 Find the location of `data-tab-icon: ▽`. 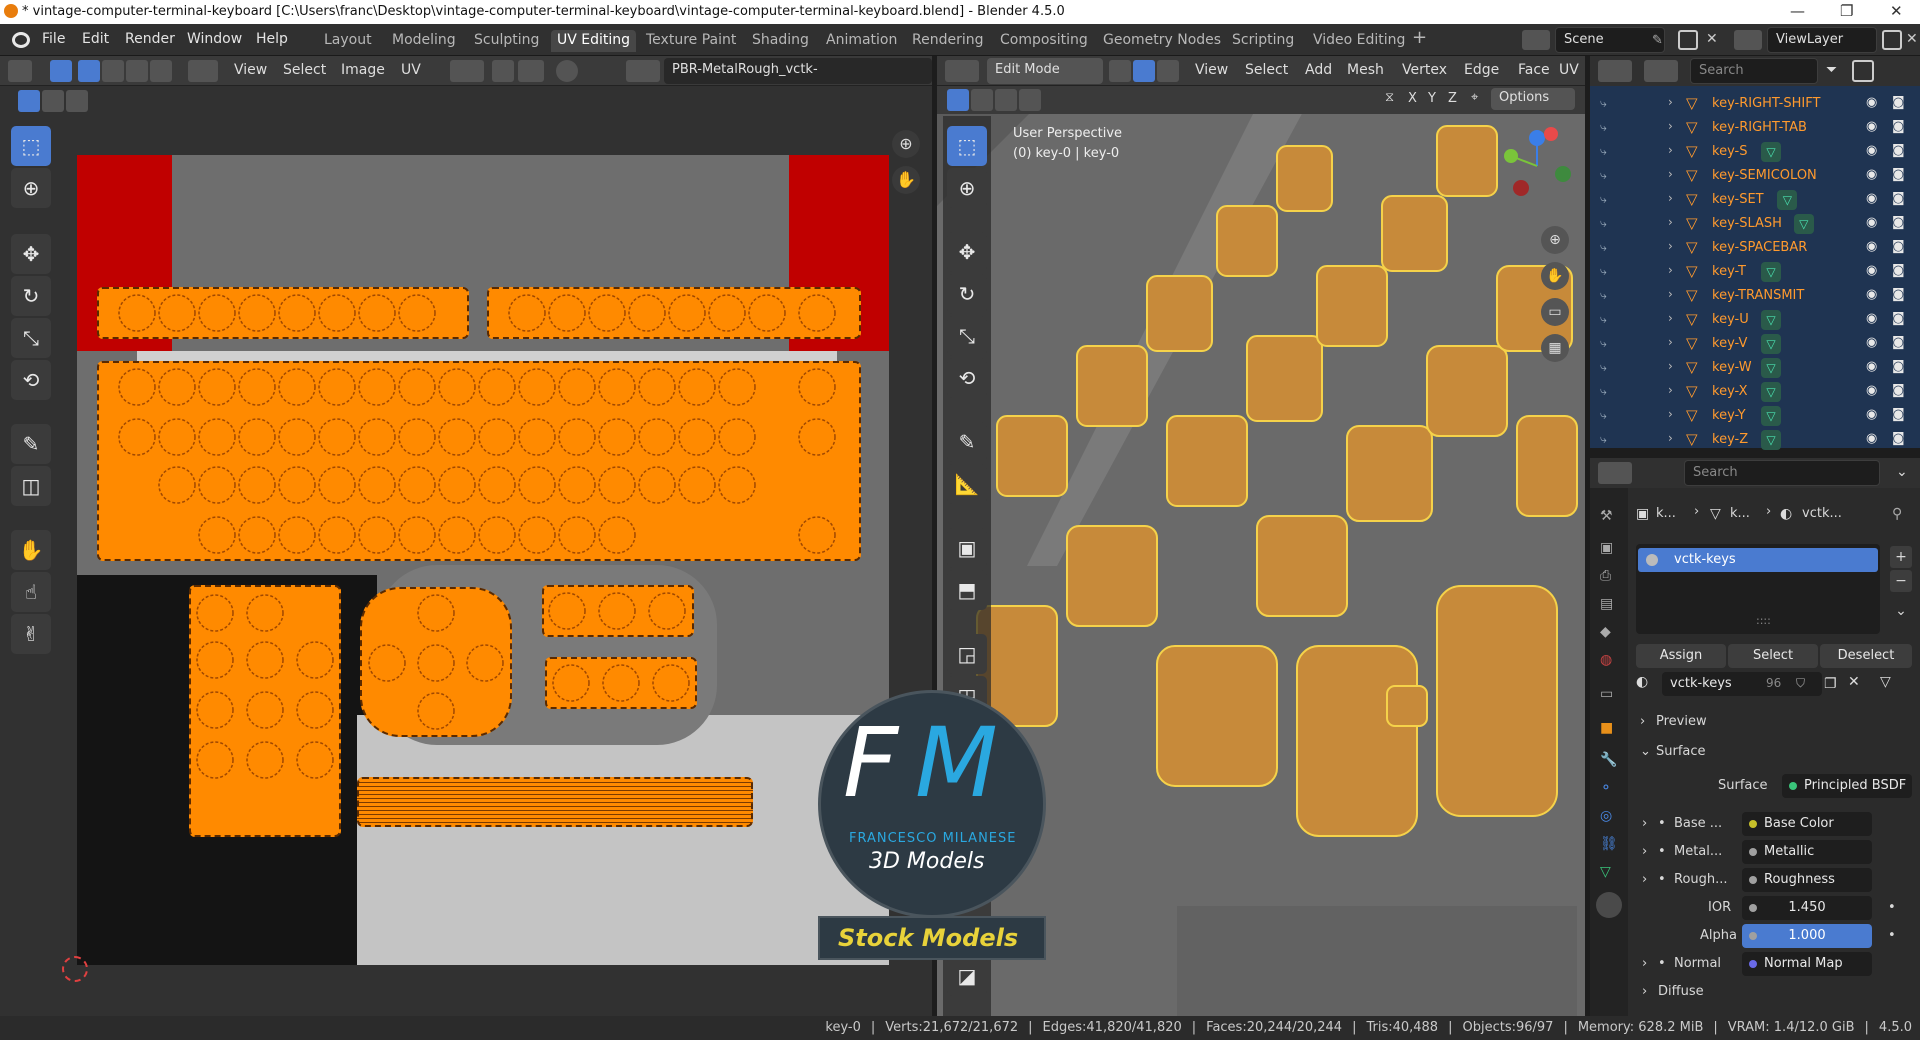

data-tab-icon: ▽ is located at coordinates (1605, 872).